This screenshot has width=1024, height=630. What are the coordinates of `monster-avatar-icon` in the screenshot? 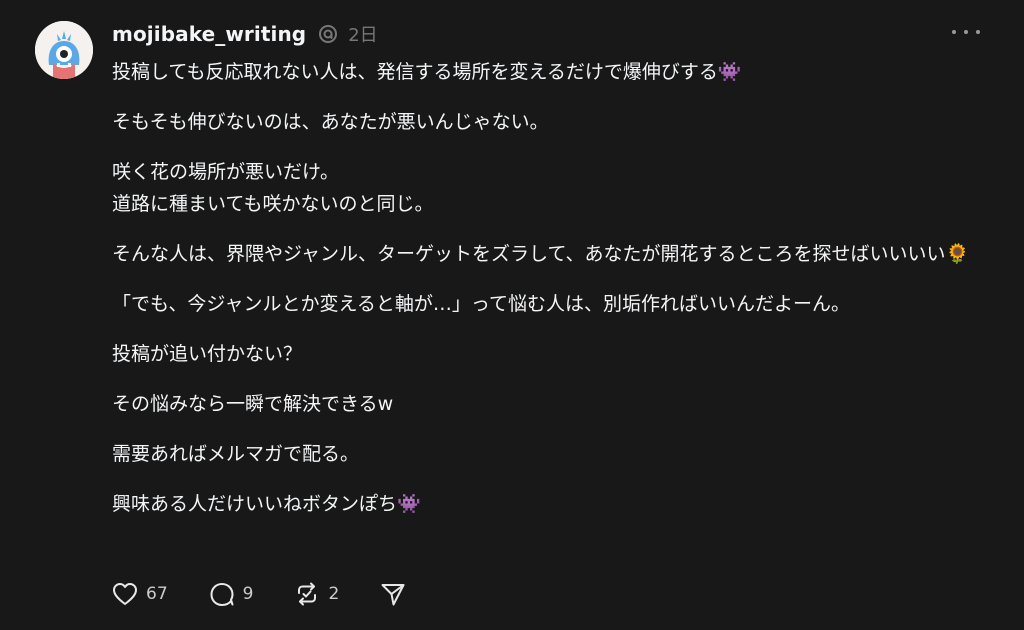 It's located at (64, 50).